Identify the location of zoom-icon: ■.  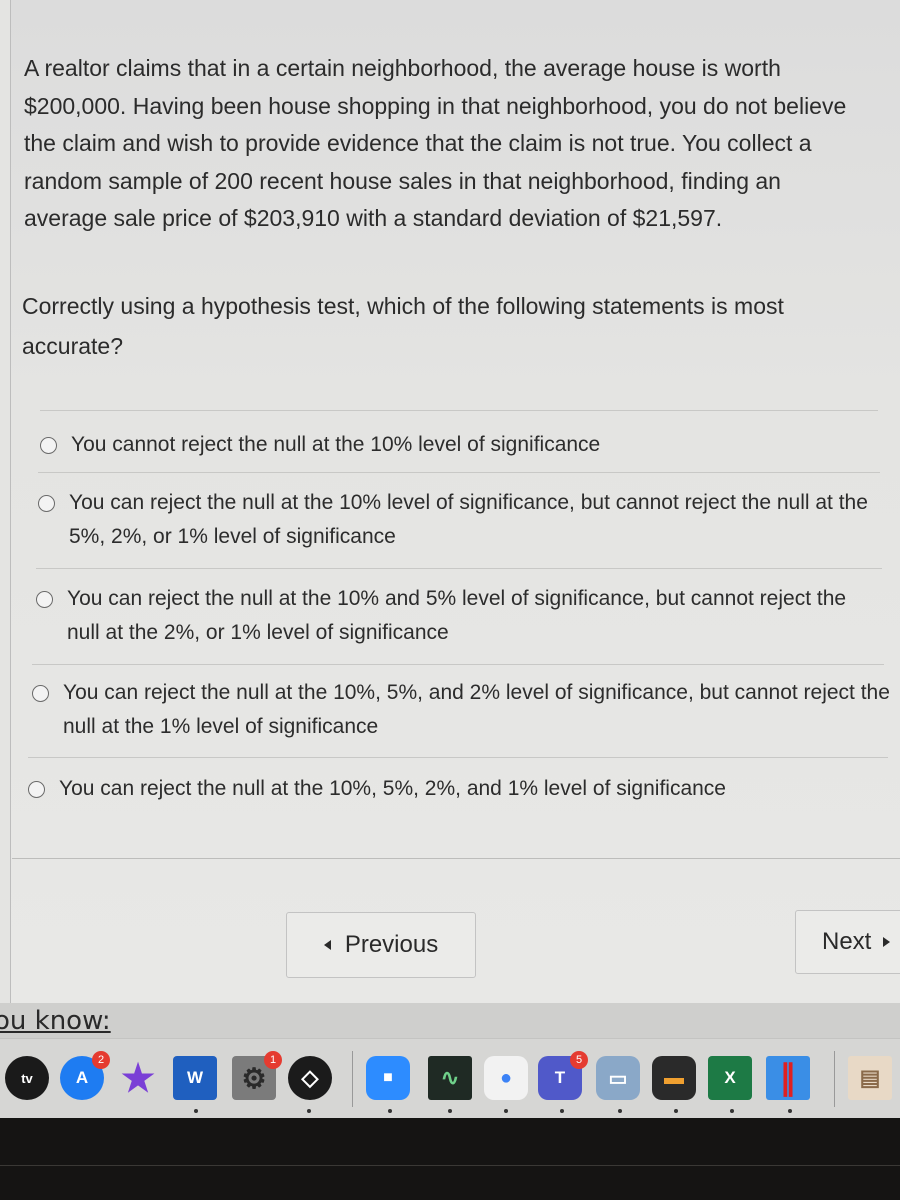
(388, 1078).